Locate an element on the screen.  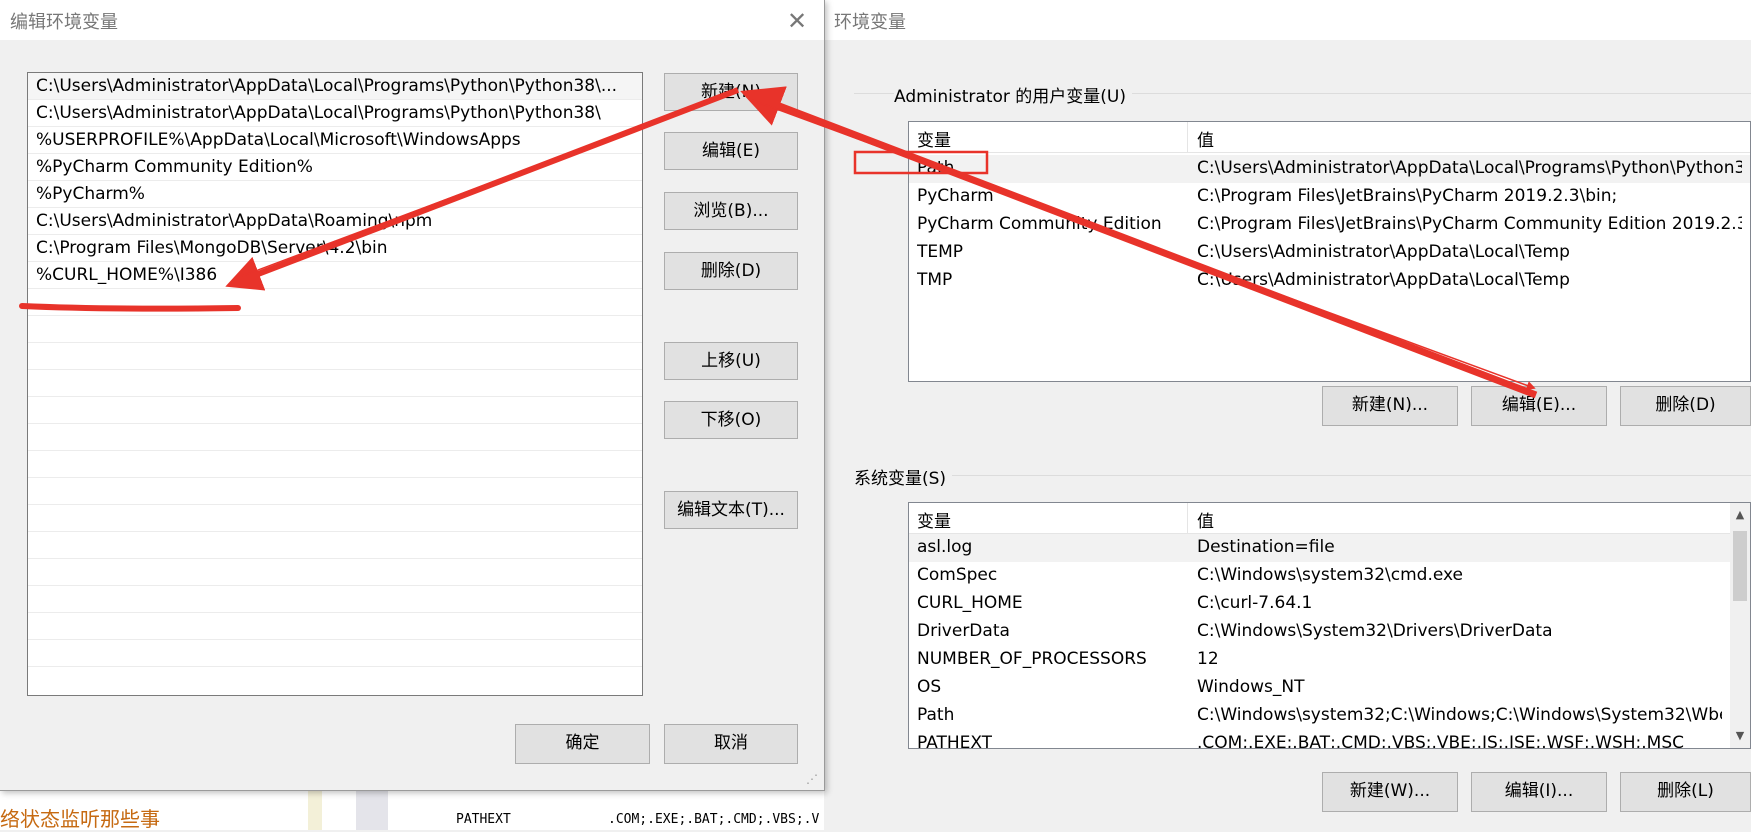
console-var-name: PATHEXT is located at coordinates (483, 819).